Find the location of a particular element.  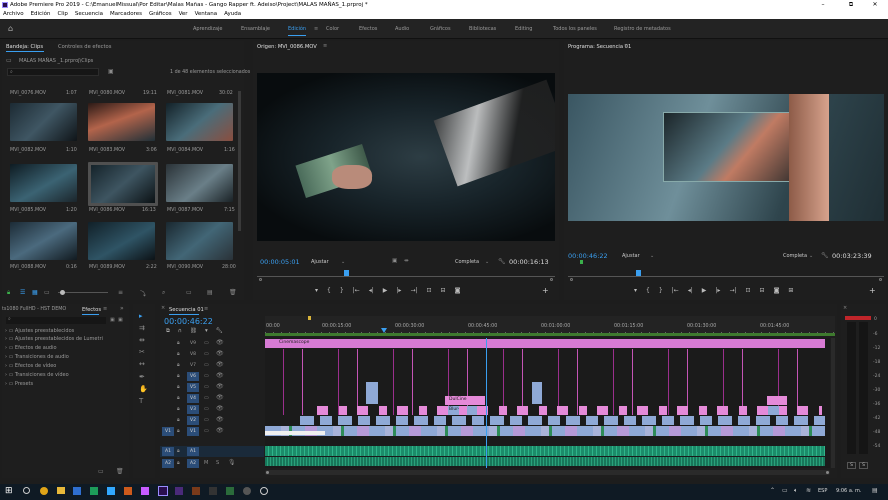

solo-right-button: S is located at coordinates (863, 465).